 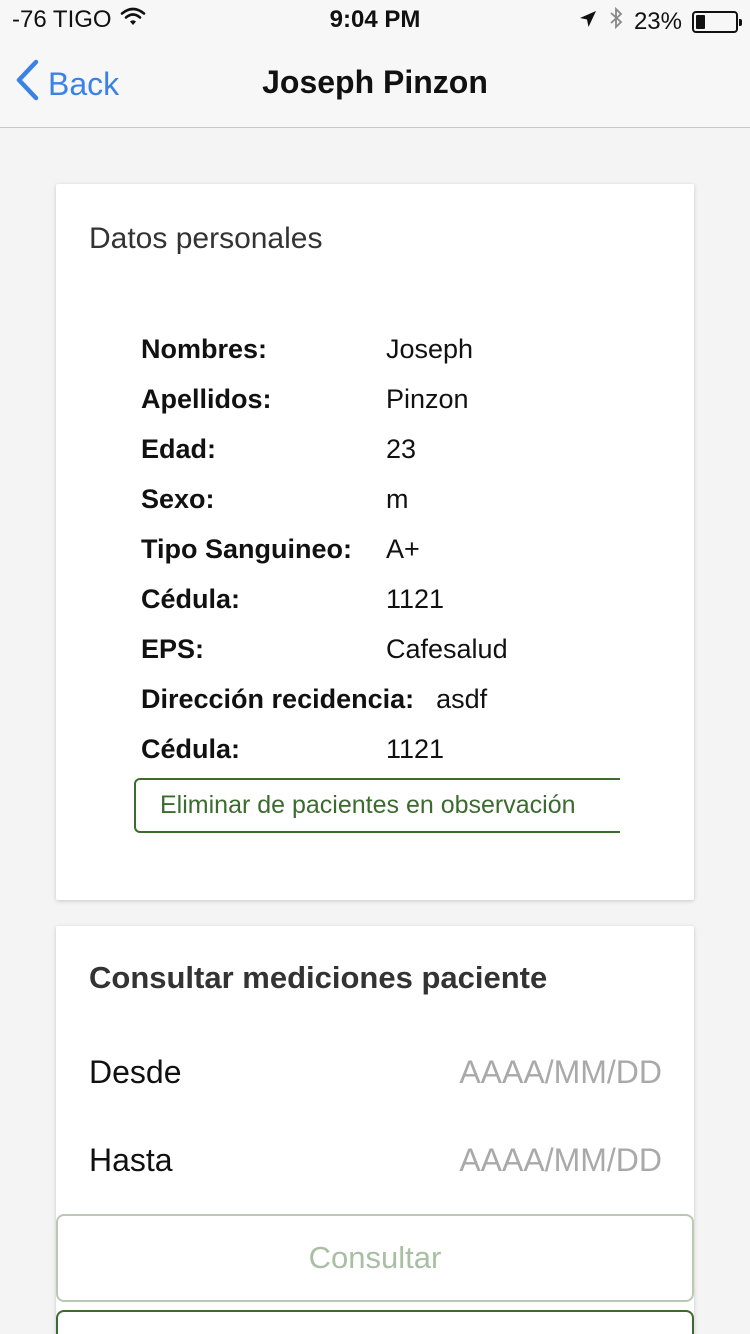 I want to click on page-title: Joseph Pinzon, so click(x=375, y=82).